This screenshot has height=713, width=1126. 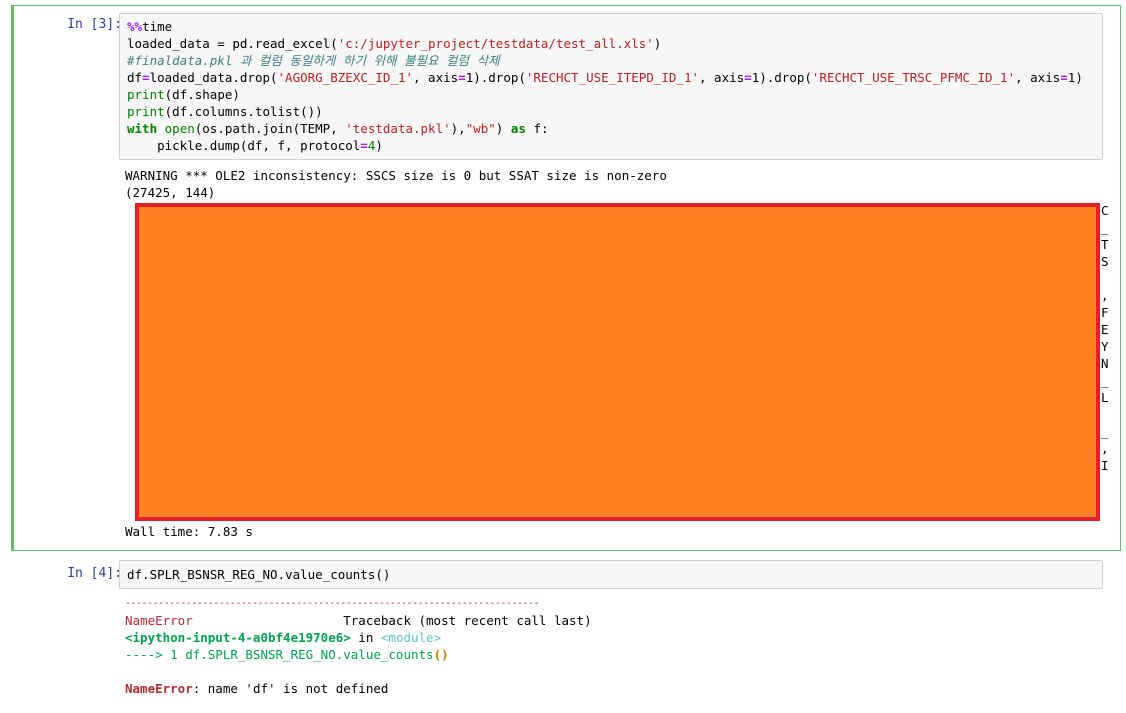 What do you see at coordinates (290, 688) in the screenshot?
I see `error-message: : name 'df' is not defined` at bounding box center [290, 688].